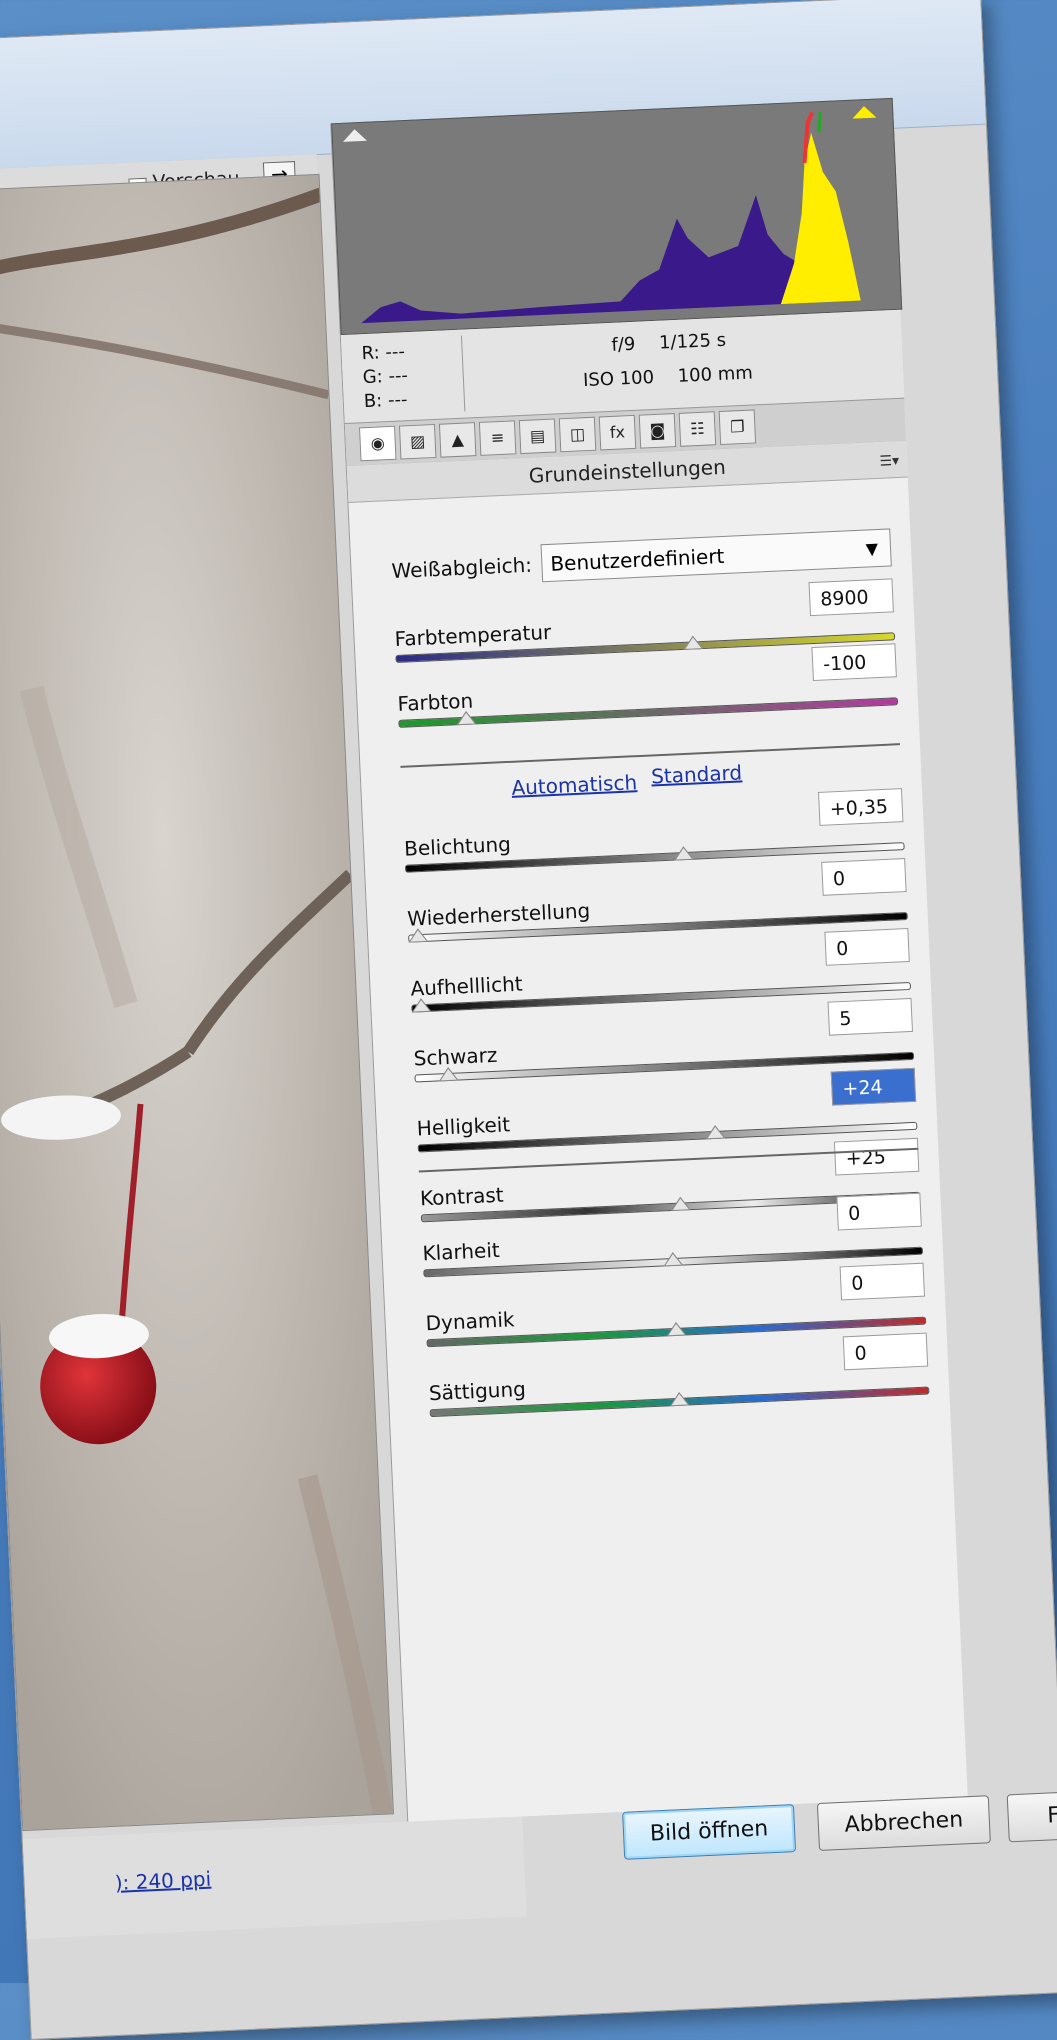 This screenshot has width=1057, height=2040. Describe the element at coordinates (462, 568) in the screenshot. I see `white-balance-label: Weißabgleich:` at that location.